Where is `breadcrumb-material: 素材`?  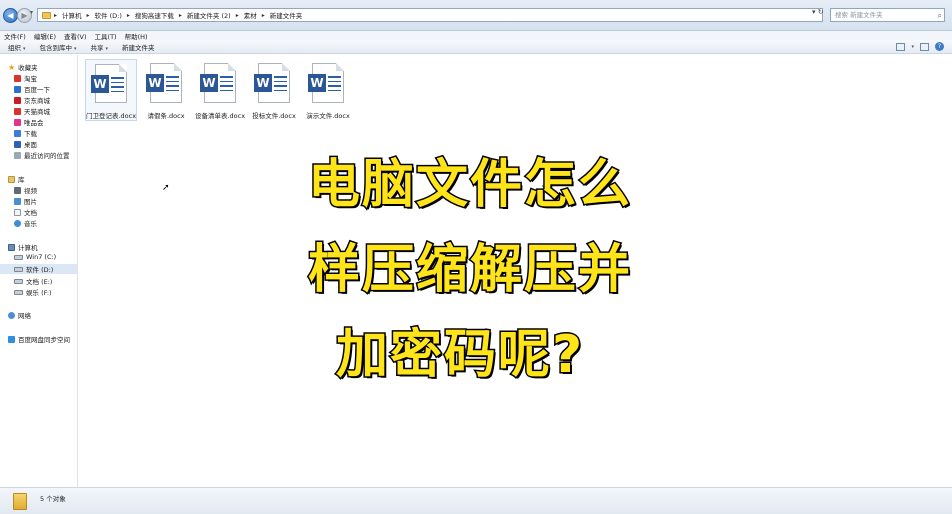 breadcrumb-material: 素材 is located at coordinates (250, 15).